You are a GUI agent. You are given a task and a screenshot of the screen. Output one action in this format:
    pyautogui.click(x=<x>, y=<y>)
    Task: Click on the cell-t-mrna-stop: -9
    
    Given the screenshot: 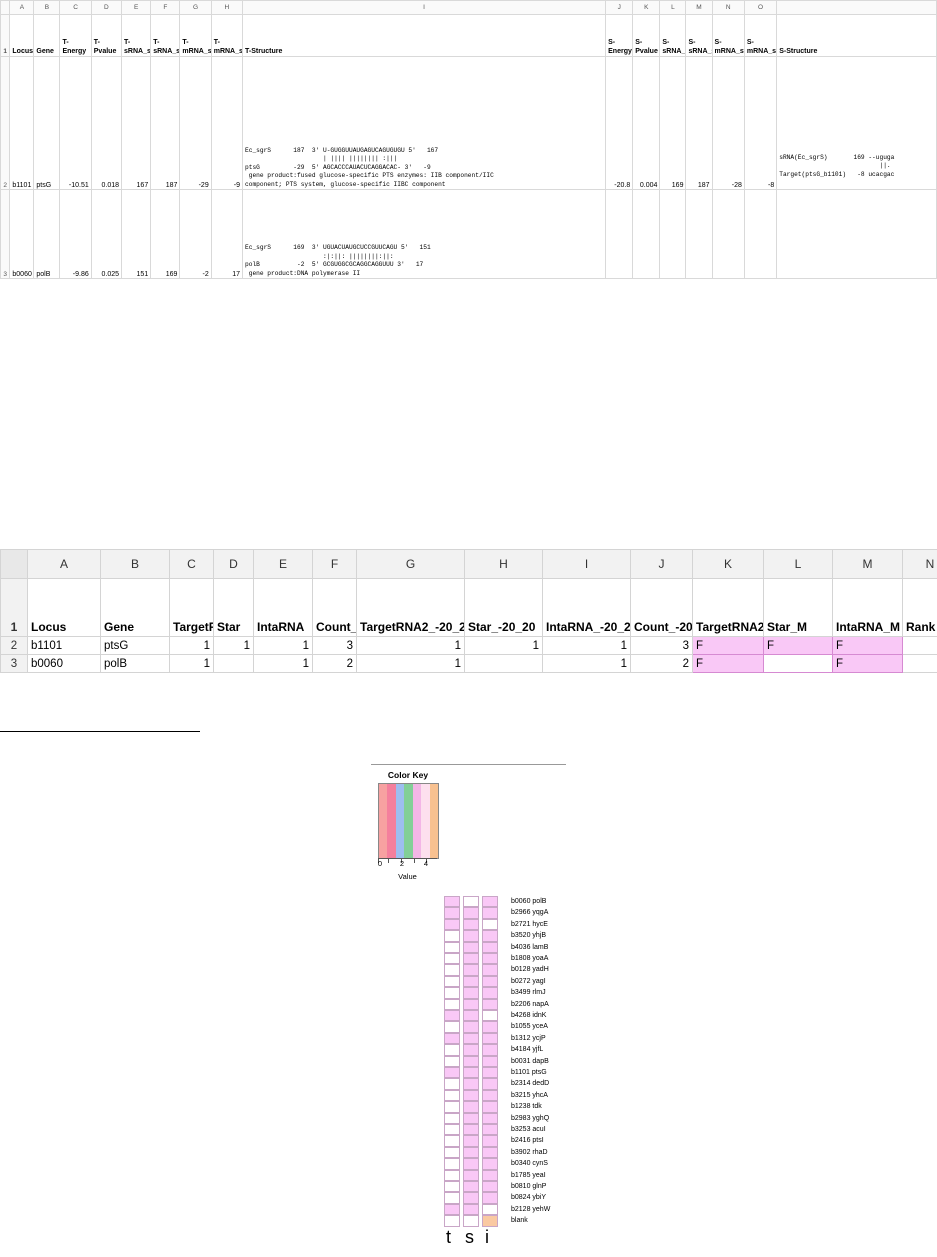 What is the action you would take?
    pyautogui.click(x=227, y=123)
    